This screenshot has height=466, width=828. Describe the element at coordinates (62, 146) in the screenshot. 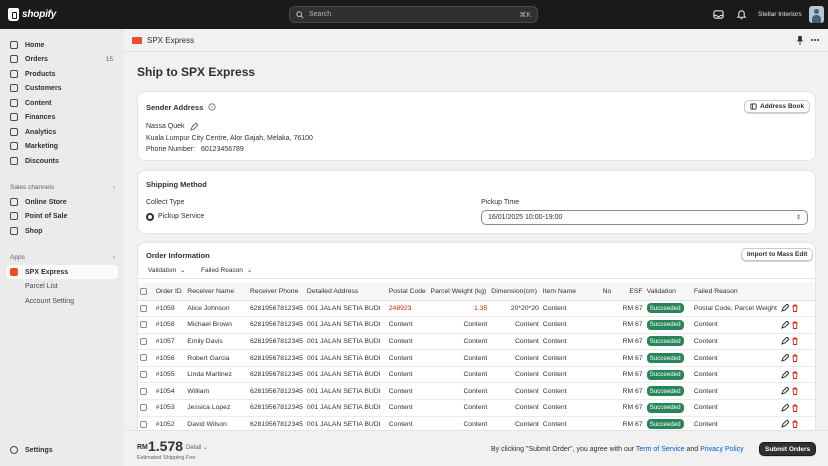

I see `sidebar-item-marketing: Marketing` at that location.